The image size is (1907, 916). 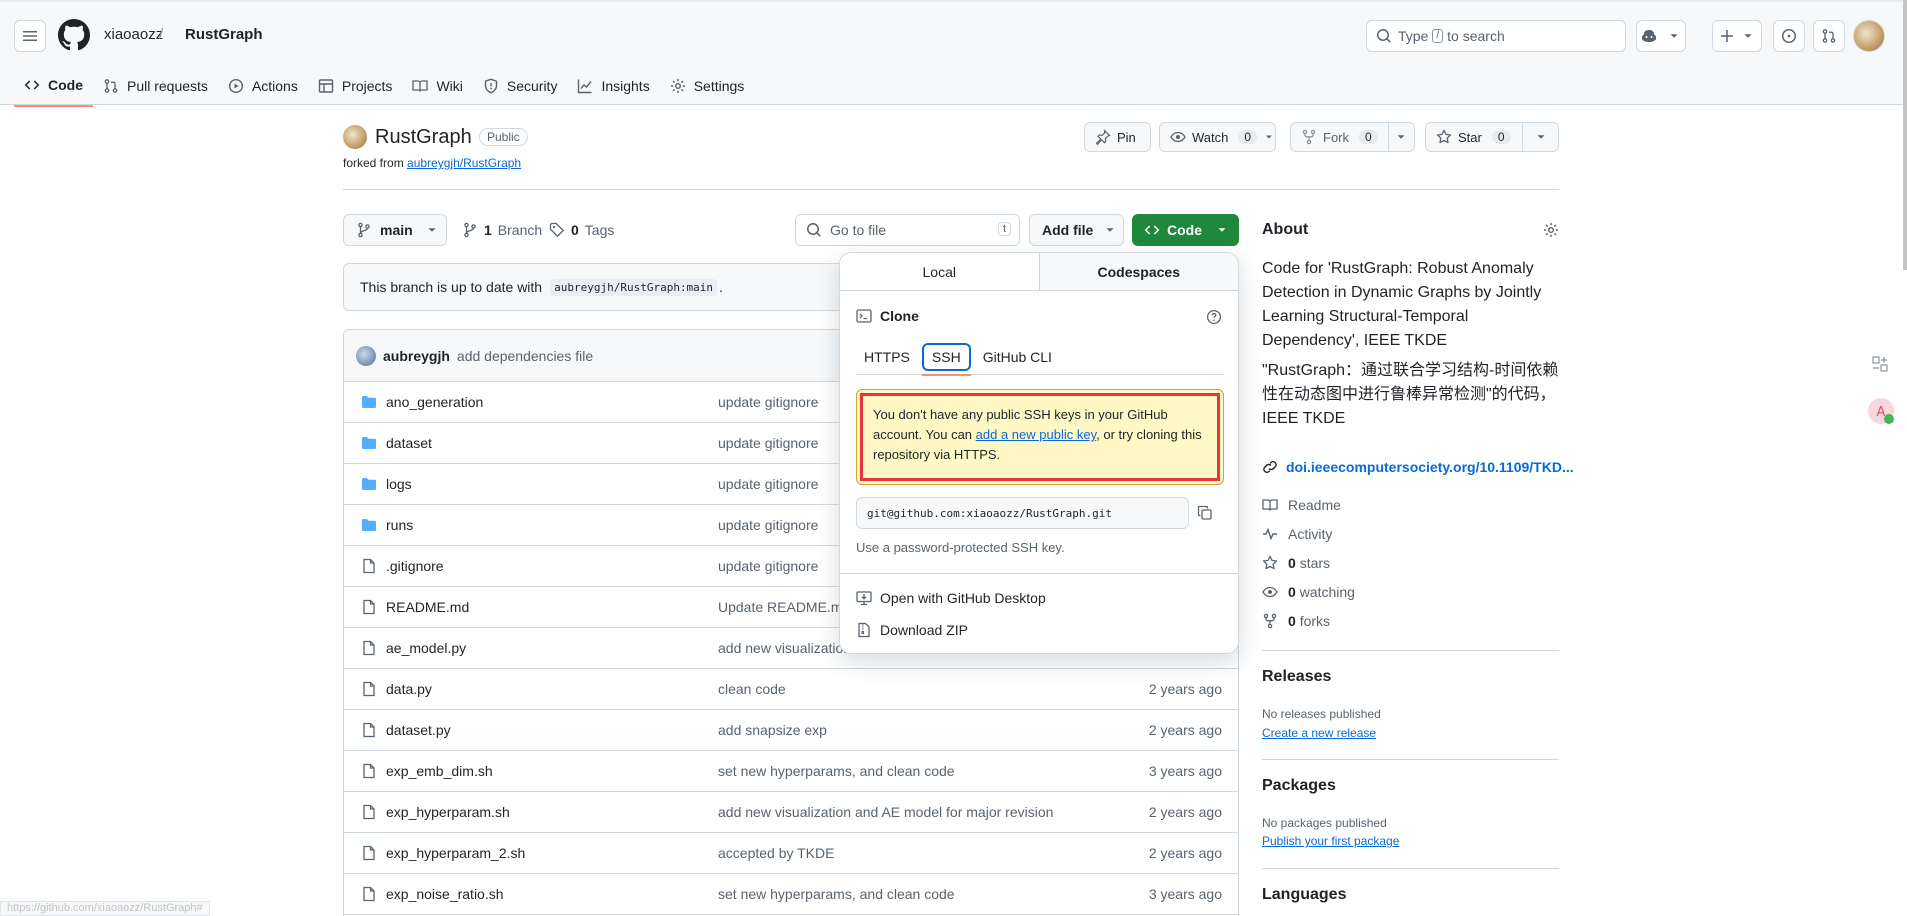 What do you see at coordinates (525, 356) in the screenshot?
I see `commit-message: add dependencies file` at bounding box center [525, 356].